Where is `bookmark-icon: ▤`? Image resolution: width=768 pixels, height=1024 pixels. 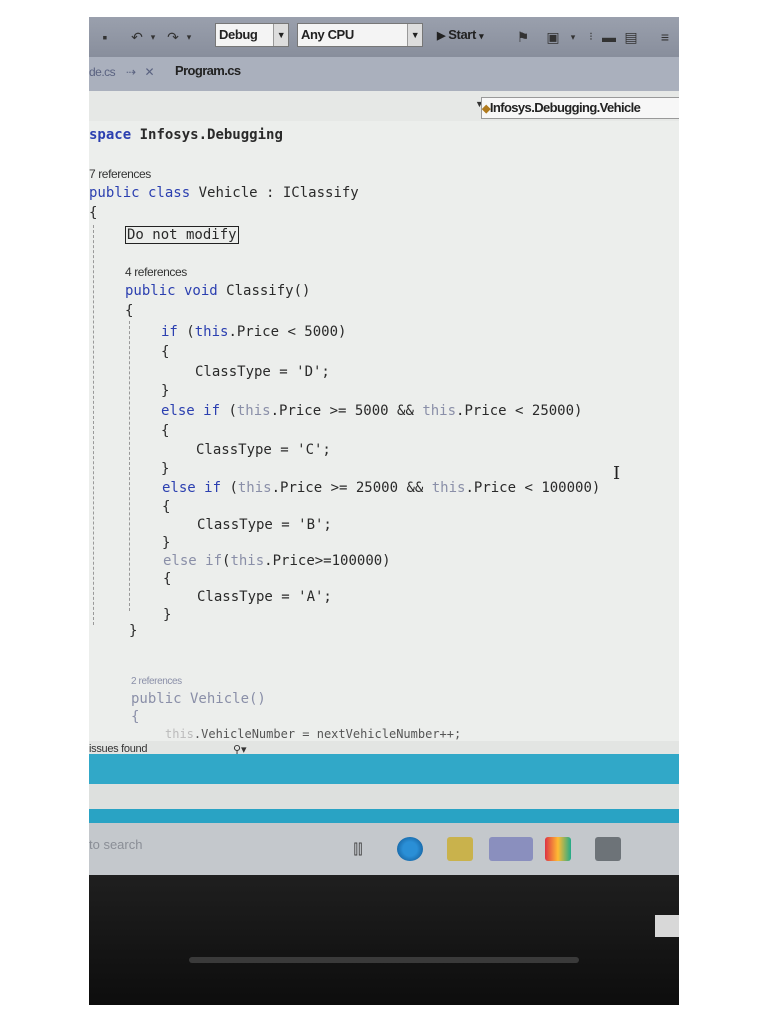
bookmark-icon: ▤ is located at coordinates (631, 37).